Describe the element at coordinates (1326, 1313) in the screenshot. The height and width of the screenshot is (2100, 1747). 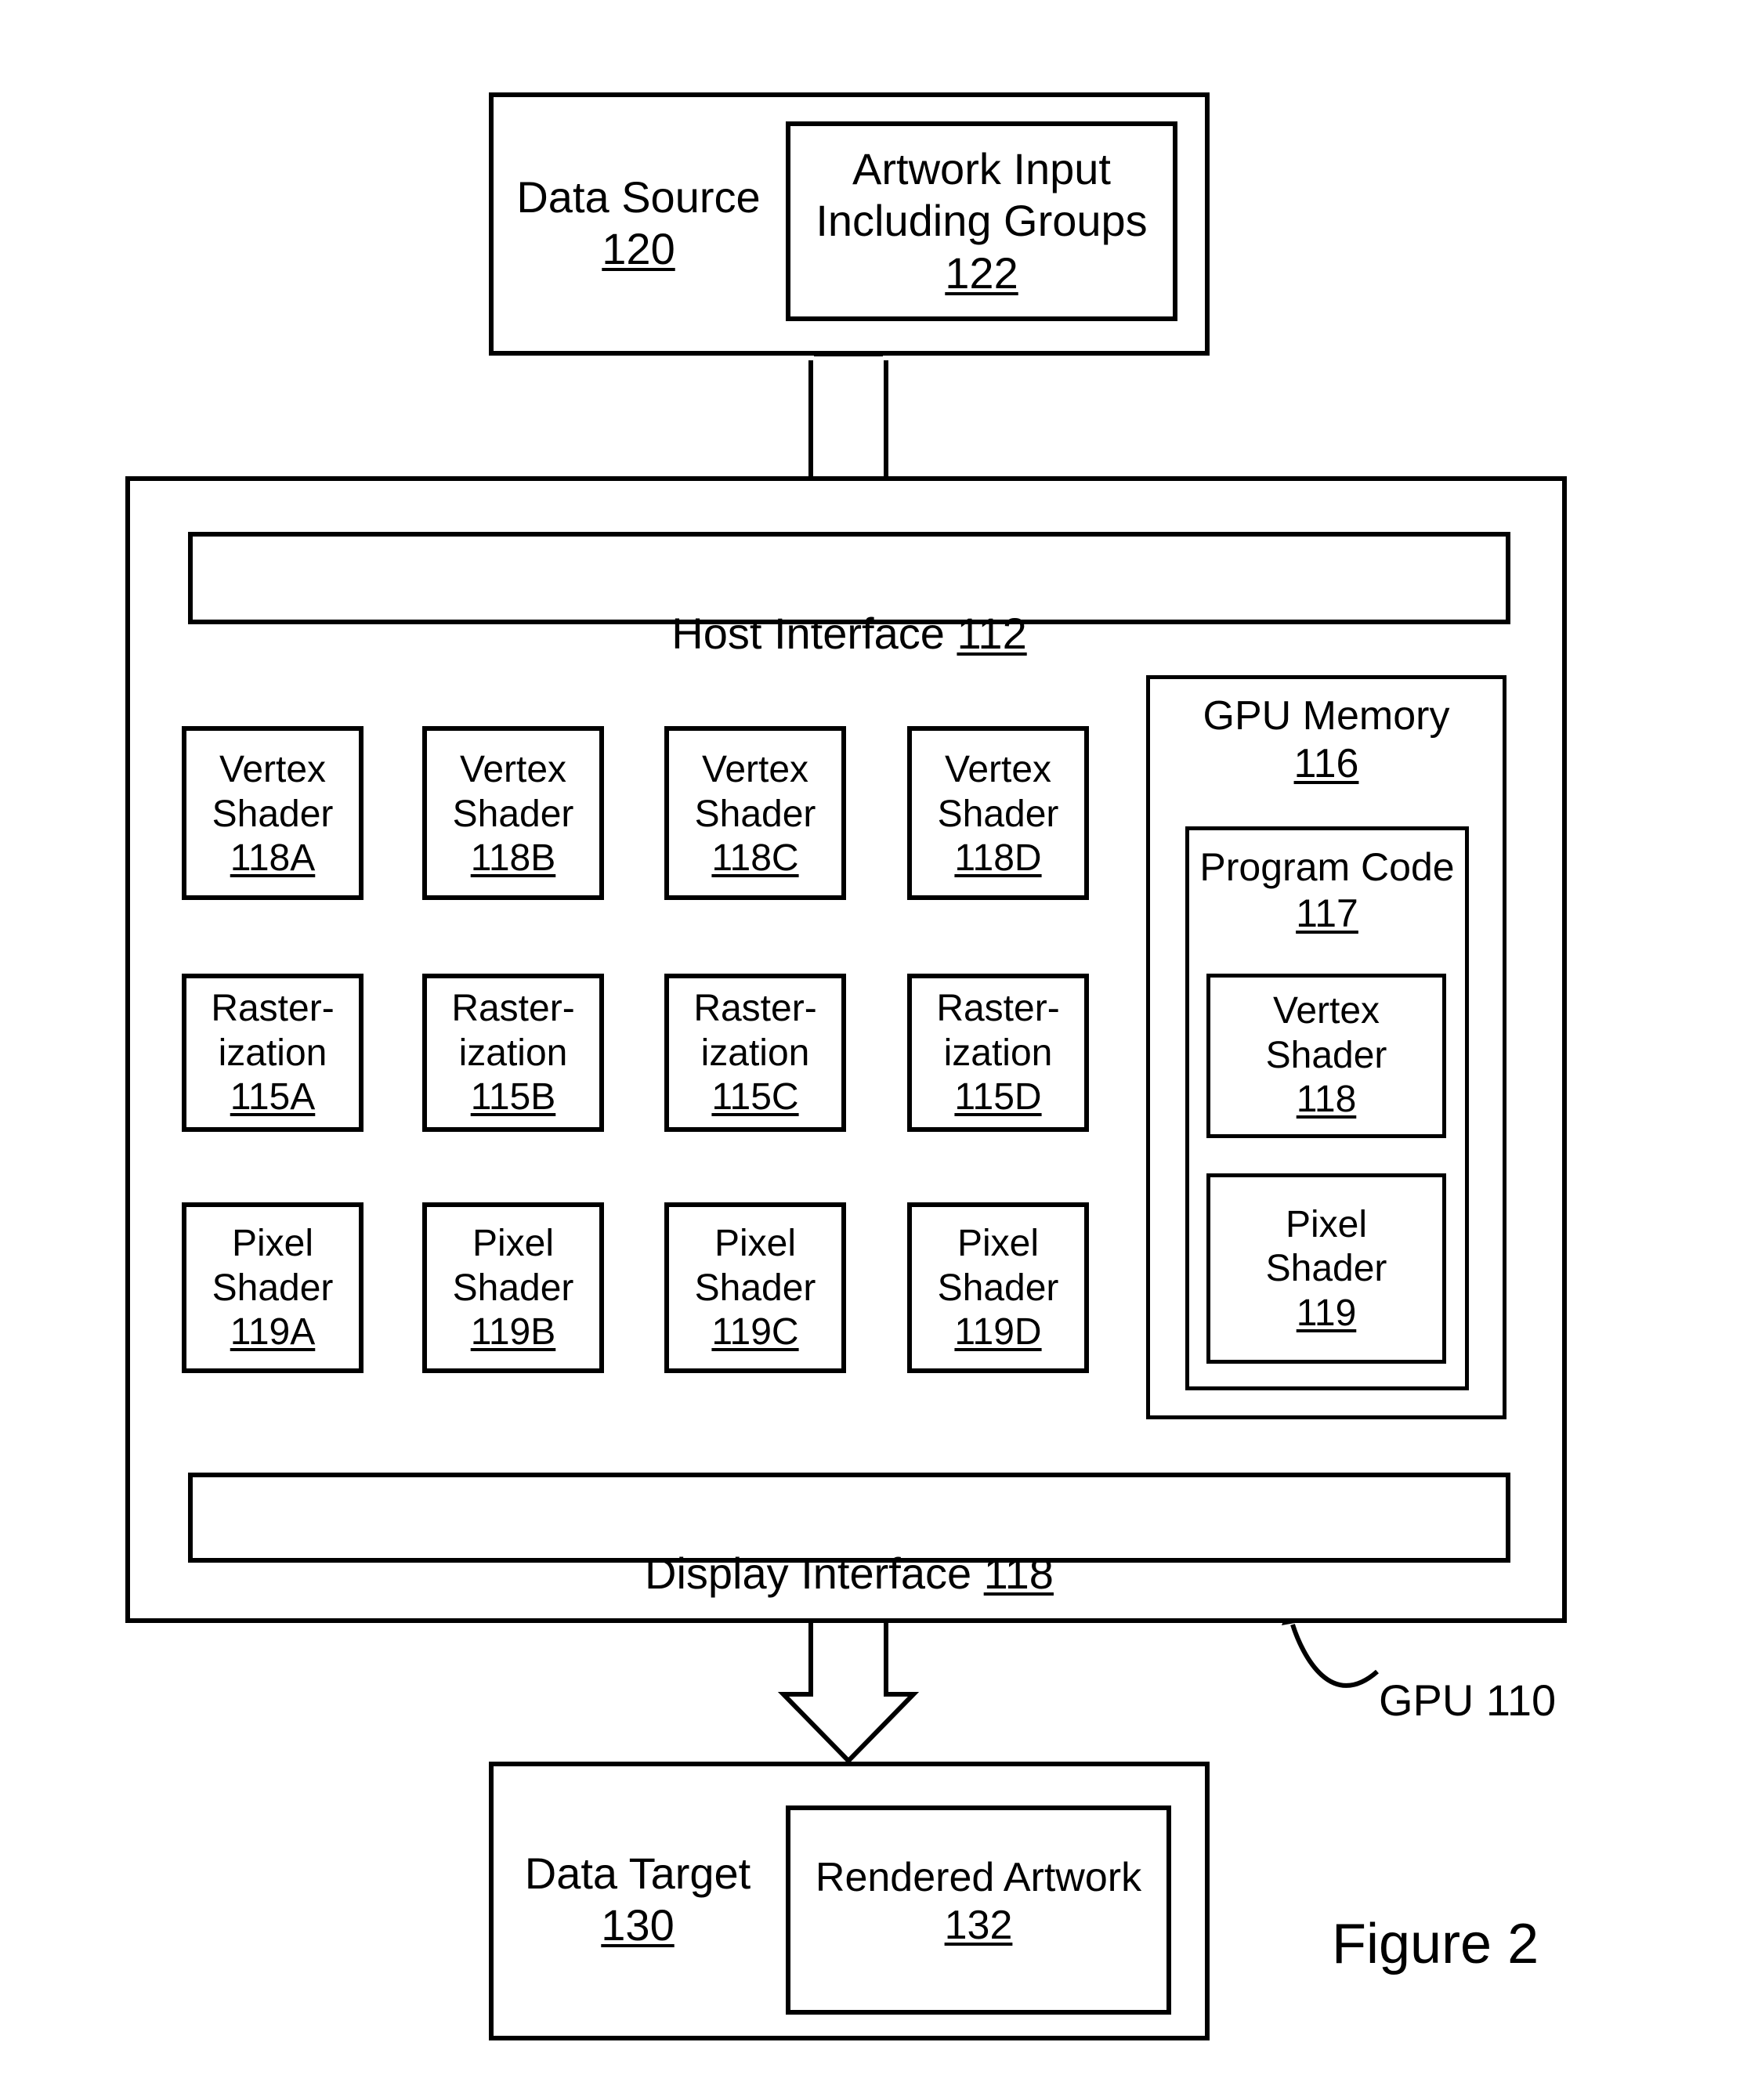
I see `program-code-pixel-shader-ref: 119` at that location.